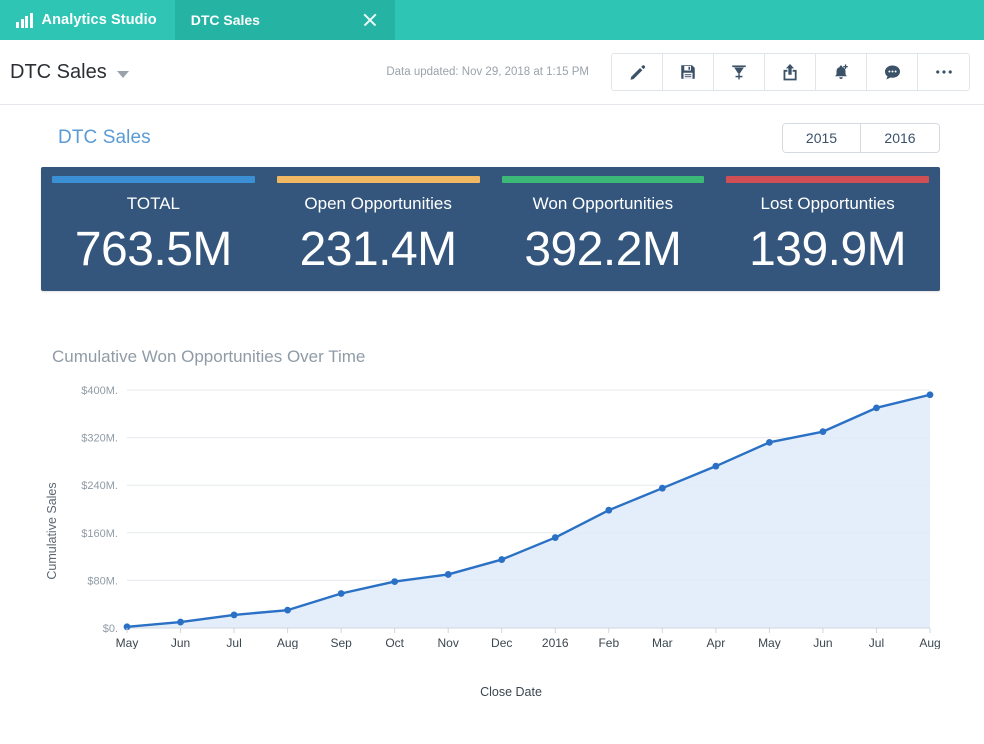  What do you see at coordinates (603, 203) in the screenshot?
I see `kpi-label: Won Opportunities` at bounding box center [603, 203].